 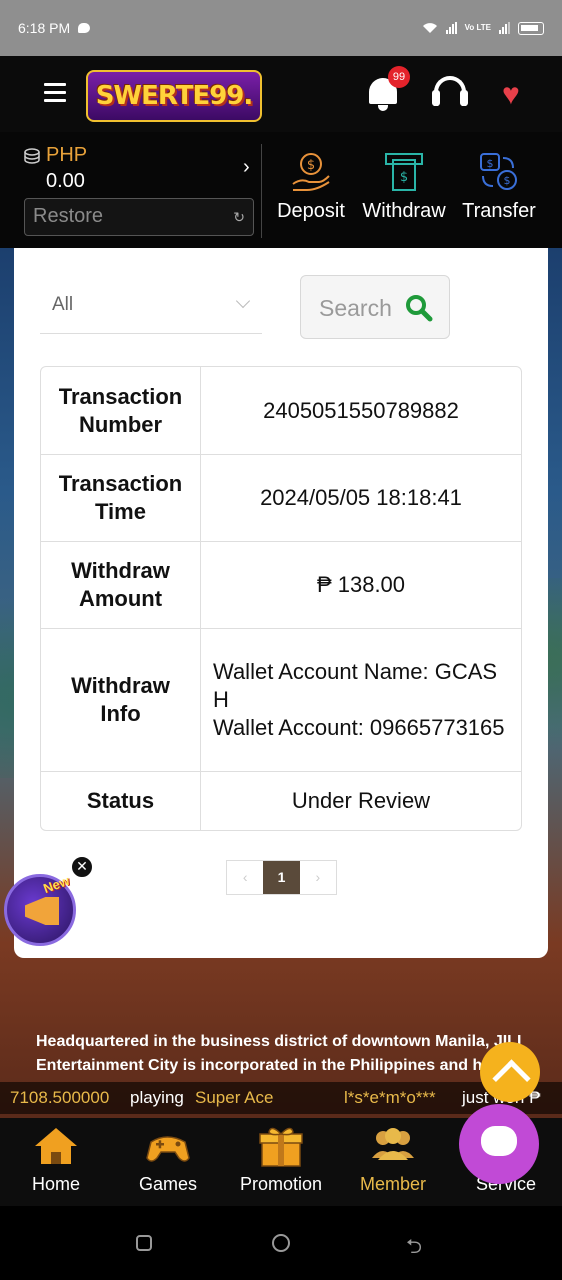 I want to click on row-label-withdraw-amount: Withdraw Amount, so click(x=121, y=585).